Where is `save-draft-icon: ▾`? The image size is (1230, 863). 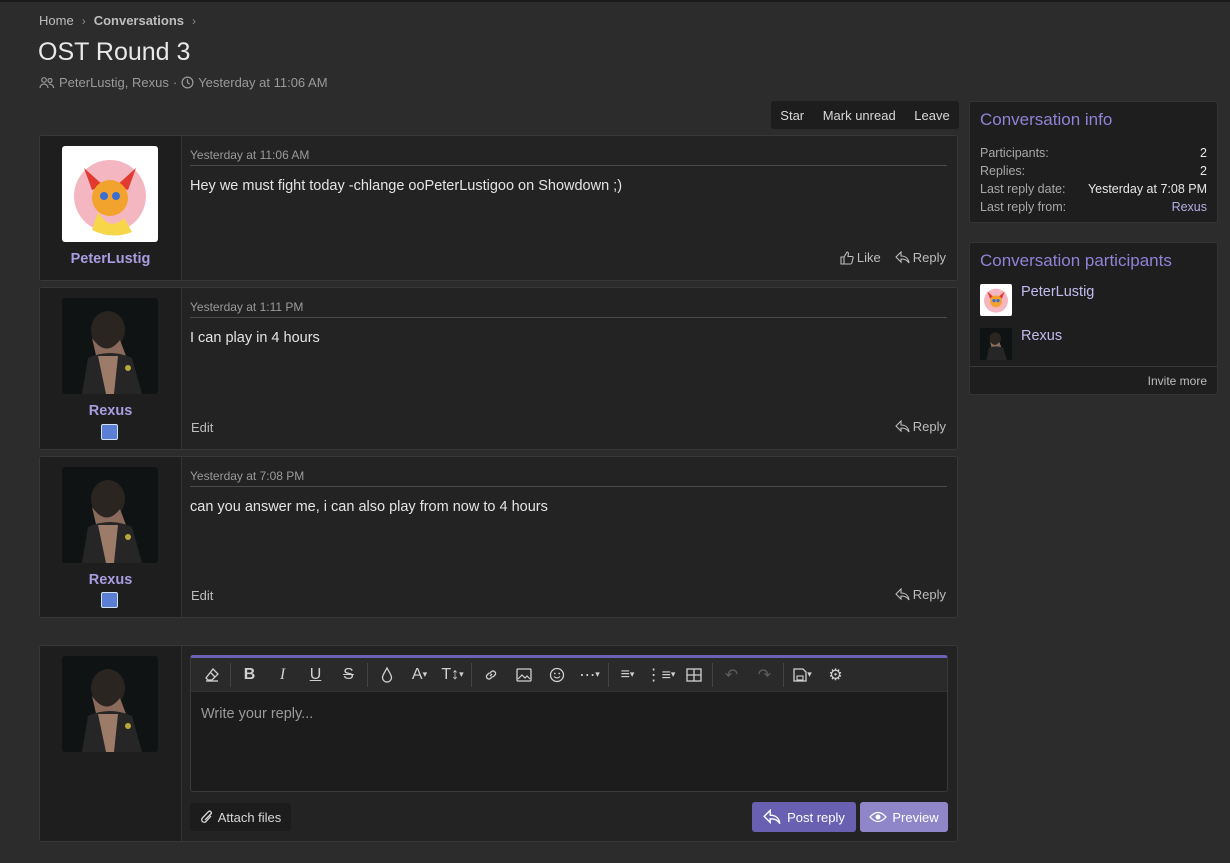
save-draft-icon: ▾ is located at coordinates (802, 675).